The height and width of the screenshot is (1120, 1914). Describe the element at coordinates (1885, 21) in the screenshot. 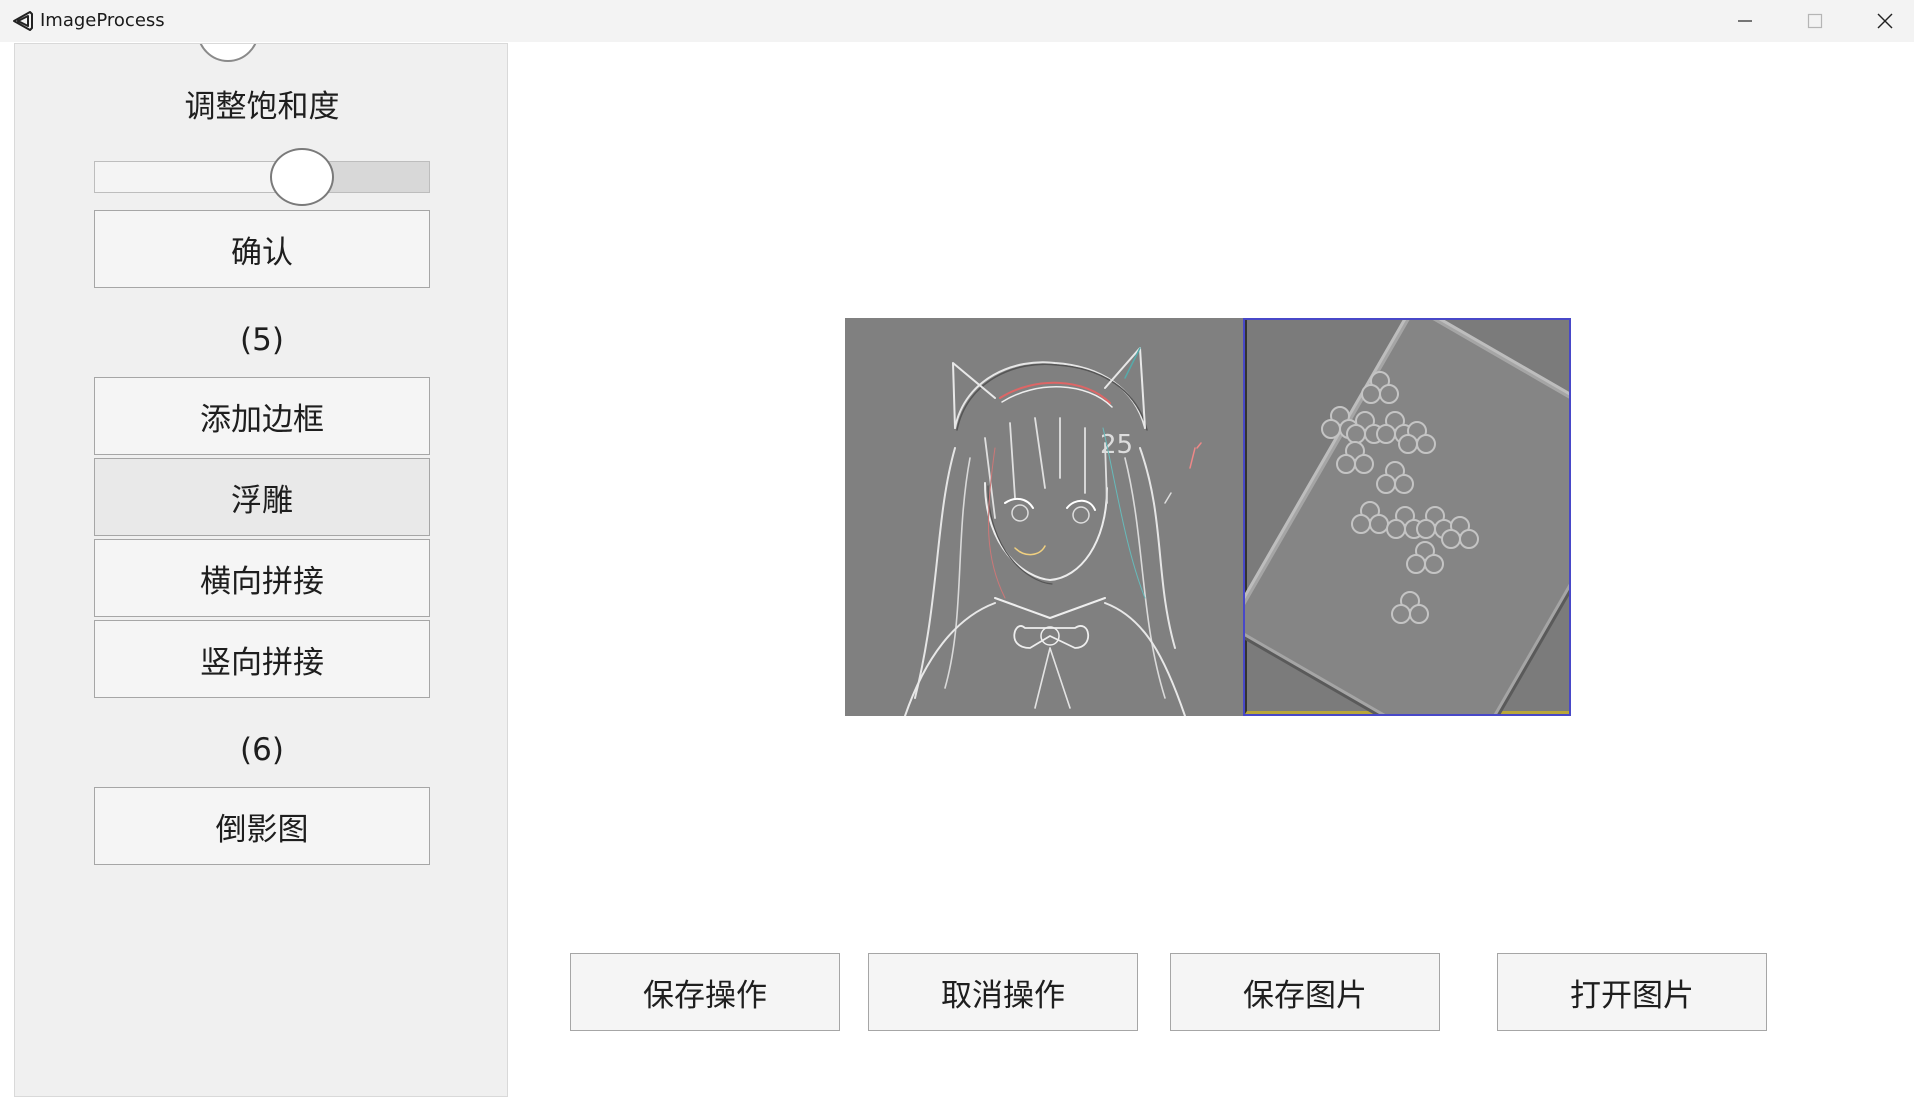

I see `close-icon` at that location.